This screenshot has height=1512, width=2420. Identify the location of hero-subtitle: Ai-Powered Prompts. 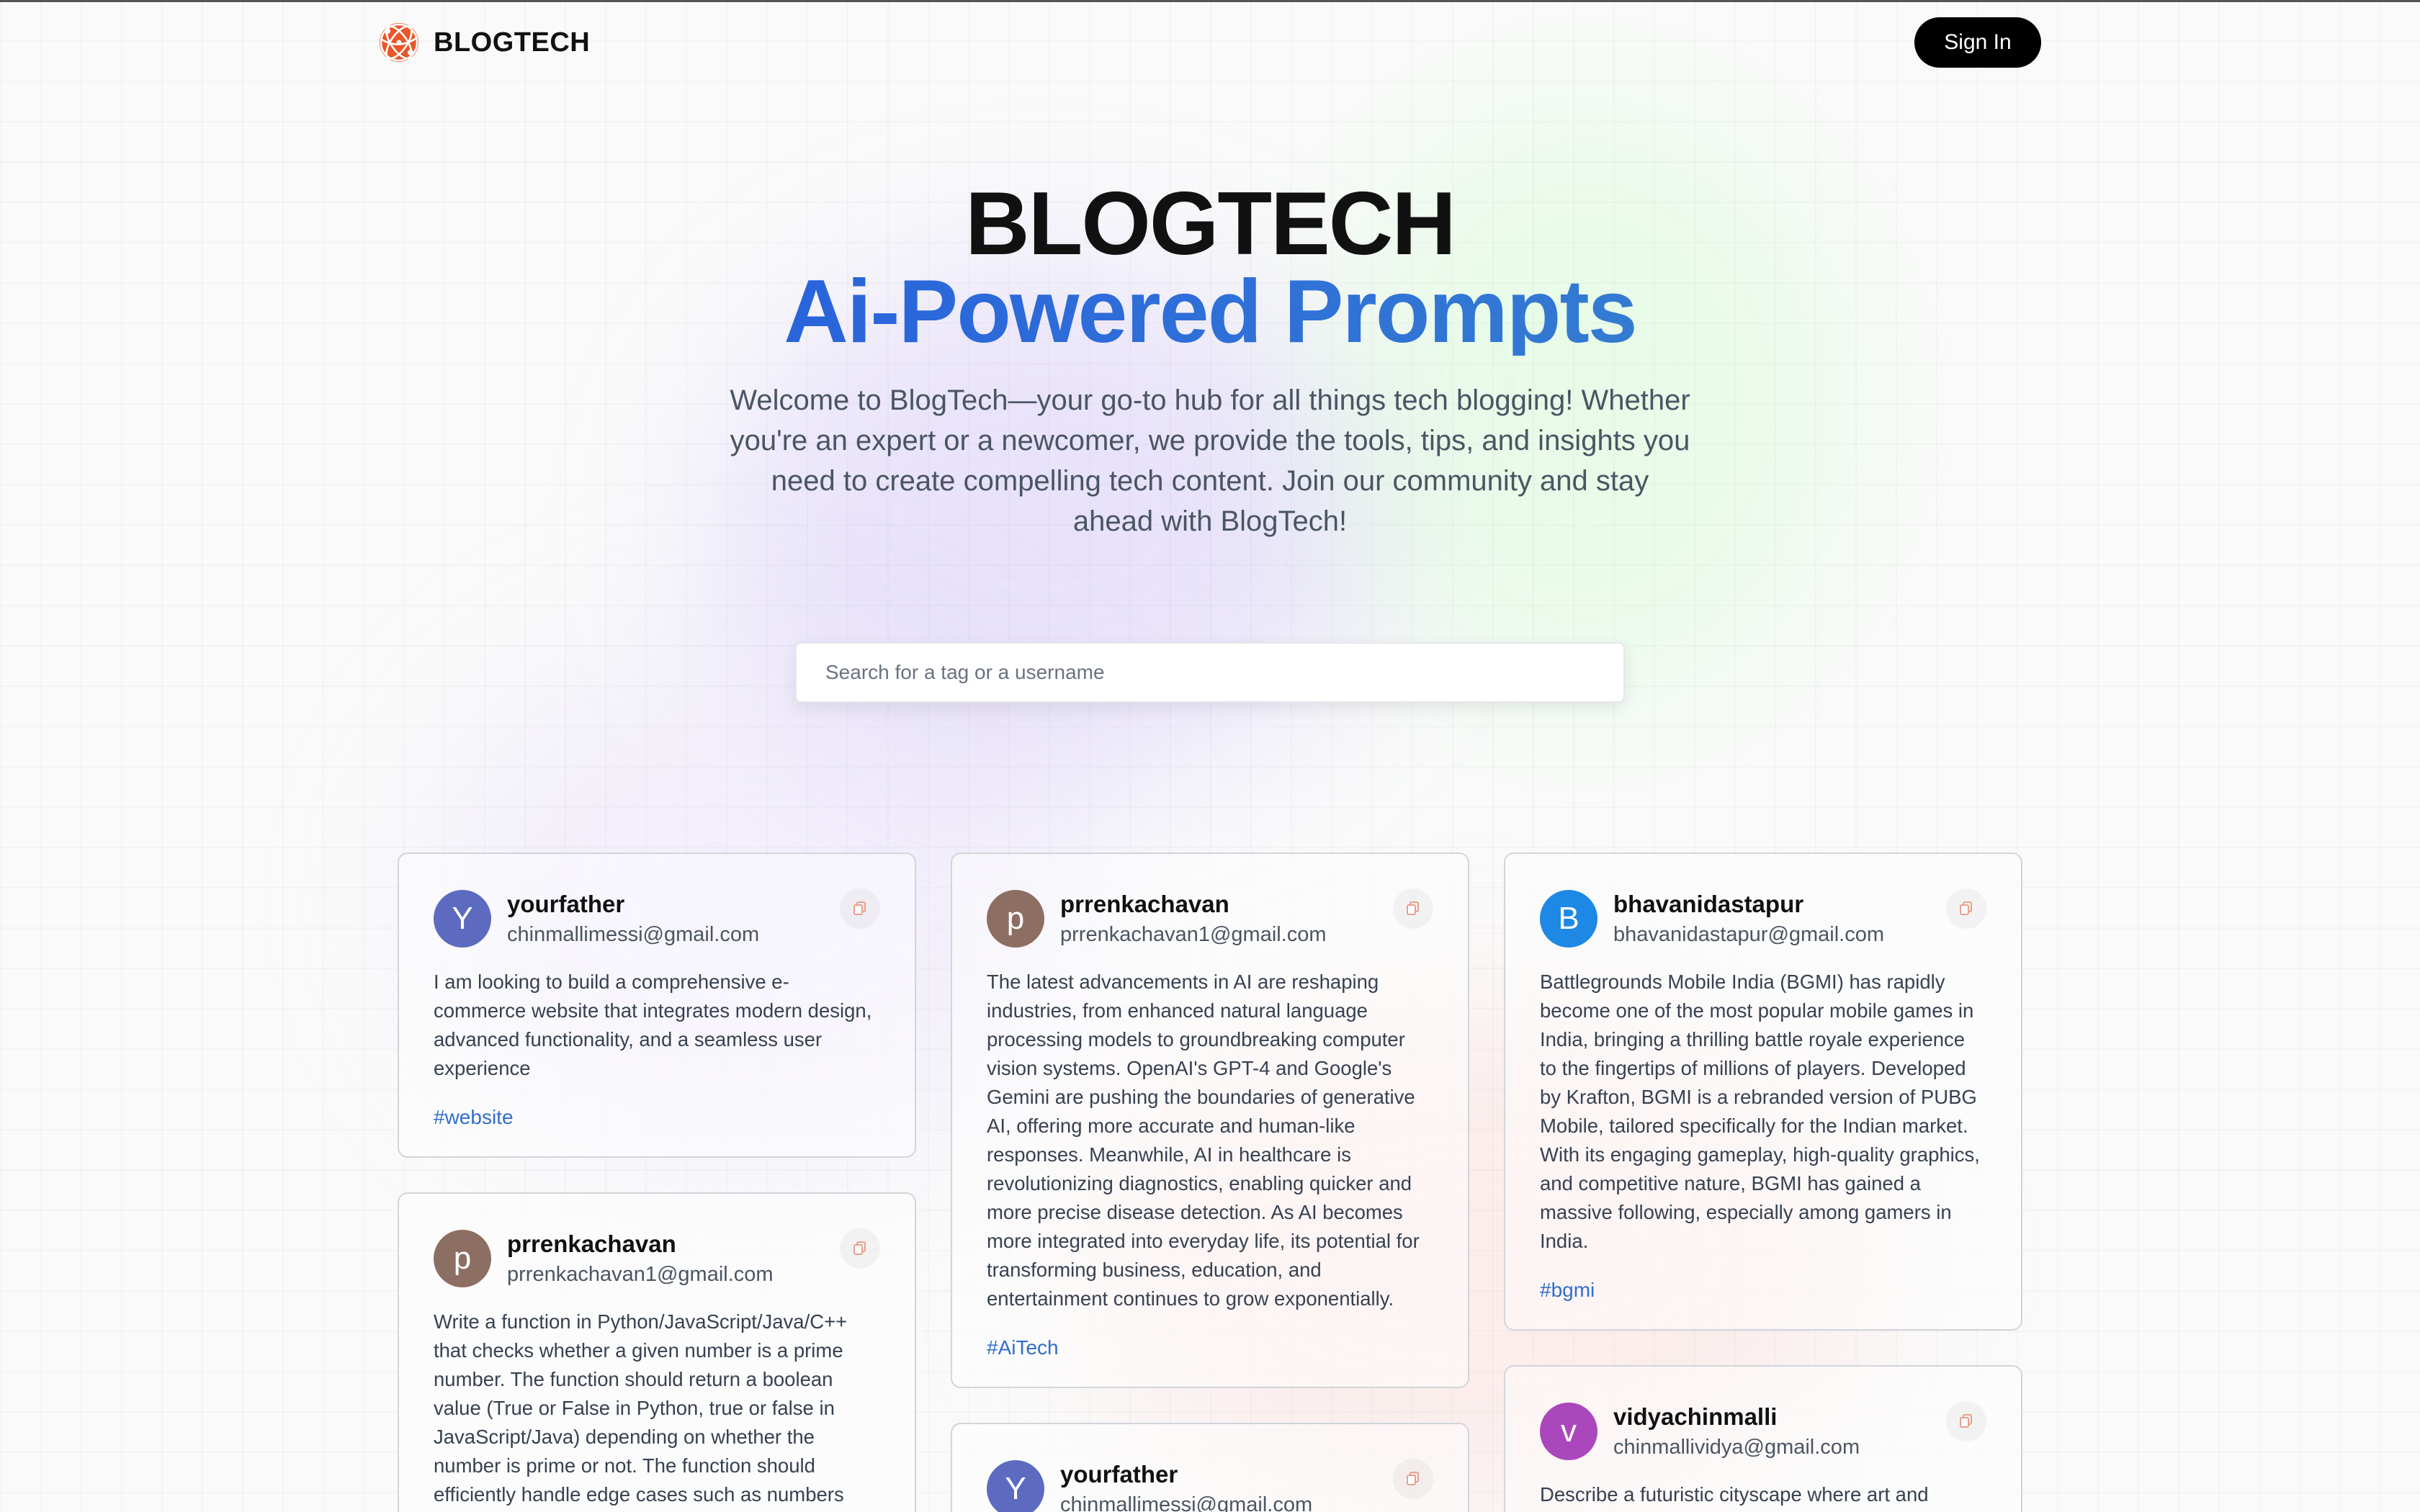
(1210, 311).